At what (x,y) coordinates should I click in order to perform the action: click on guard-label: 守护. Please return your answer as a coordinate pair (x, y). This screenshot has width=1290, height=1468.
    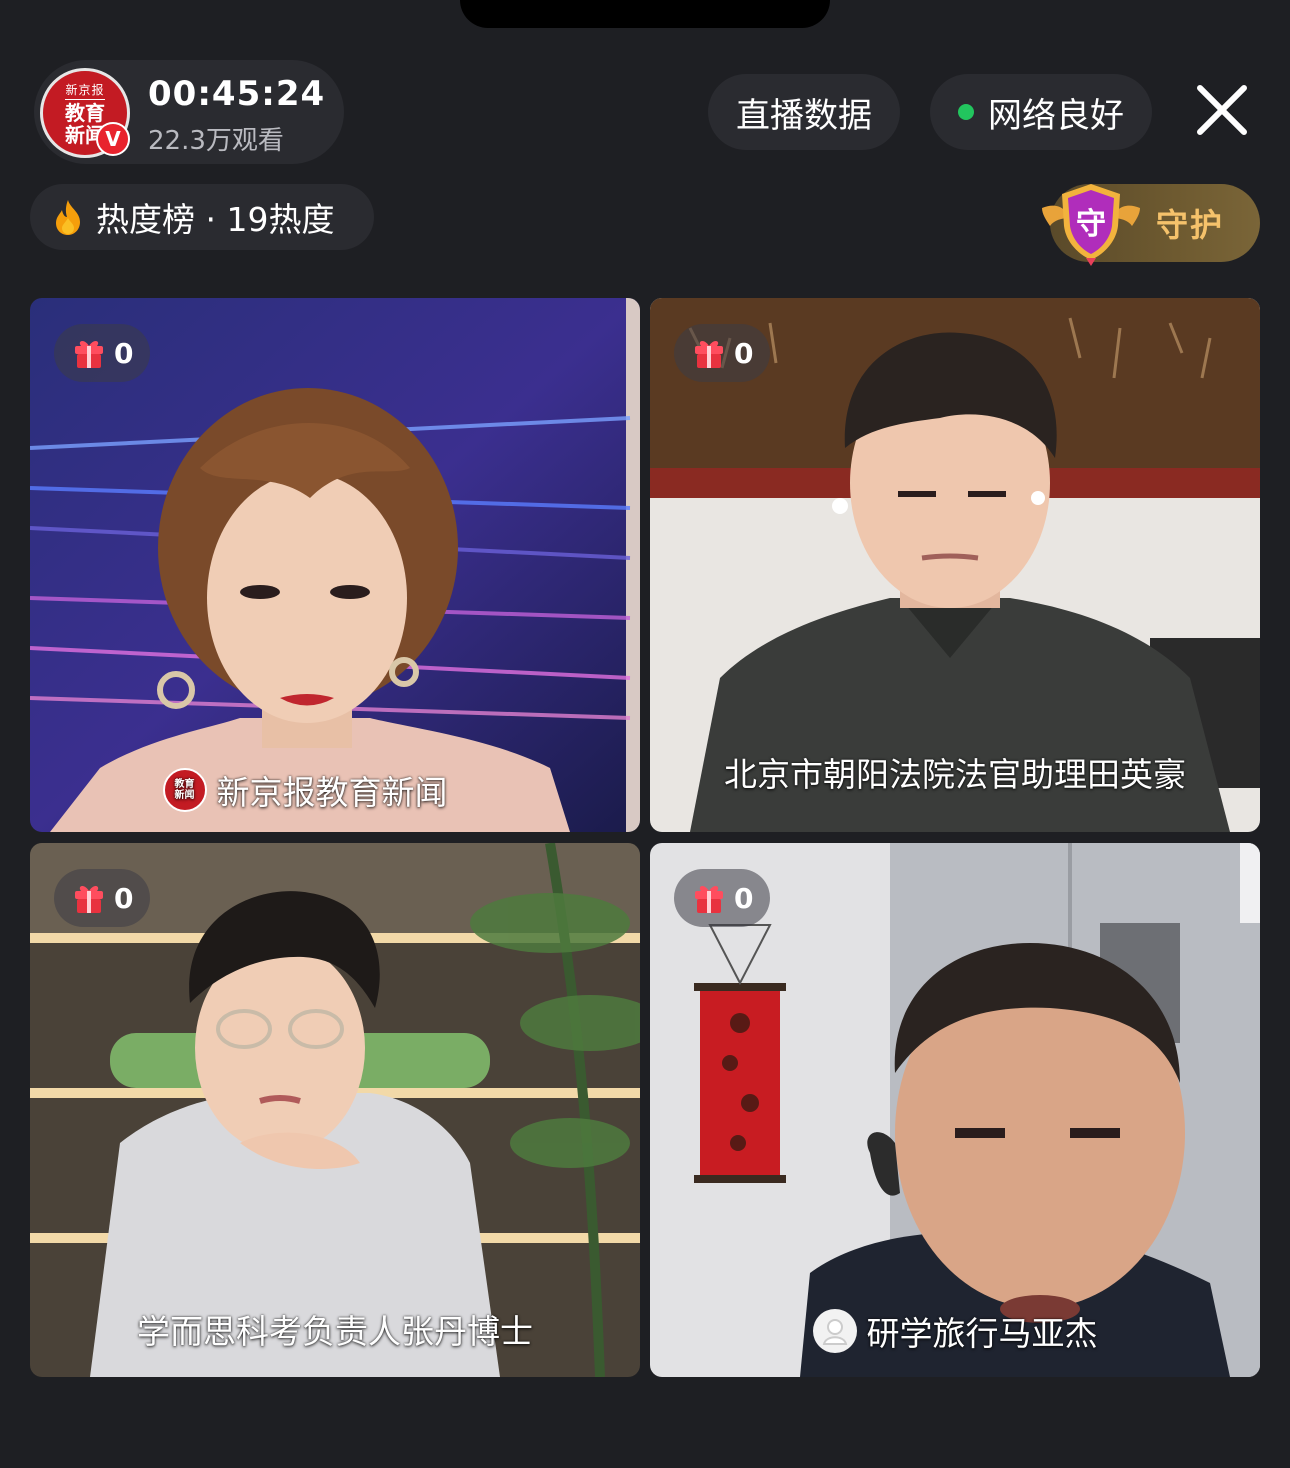
    Looking at the image, I should click on (1190, 225).